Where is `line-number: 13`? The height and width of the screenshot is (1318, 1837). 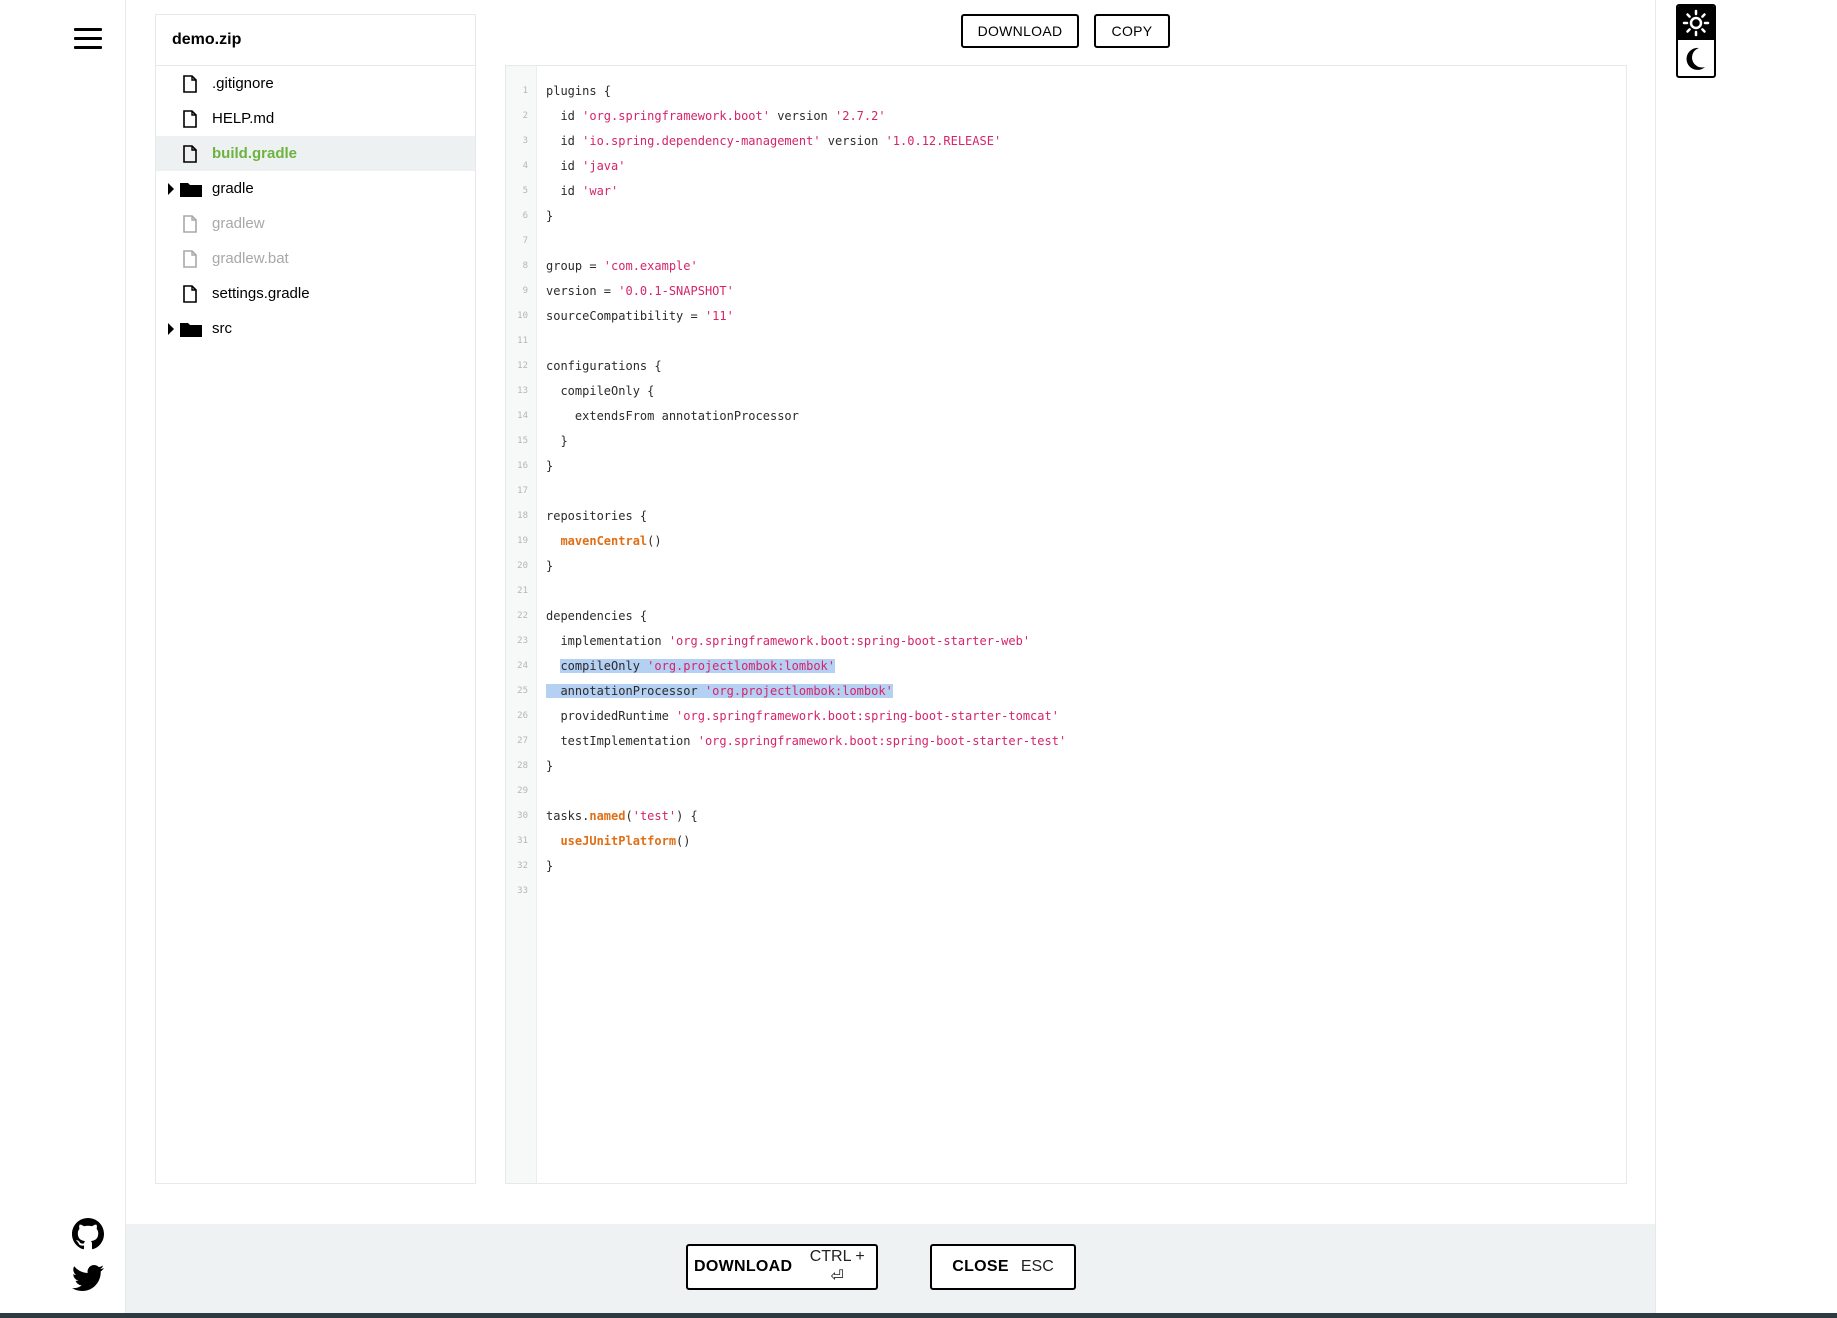 line-number: 13 is located at coordinates (522, 391).